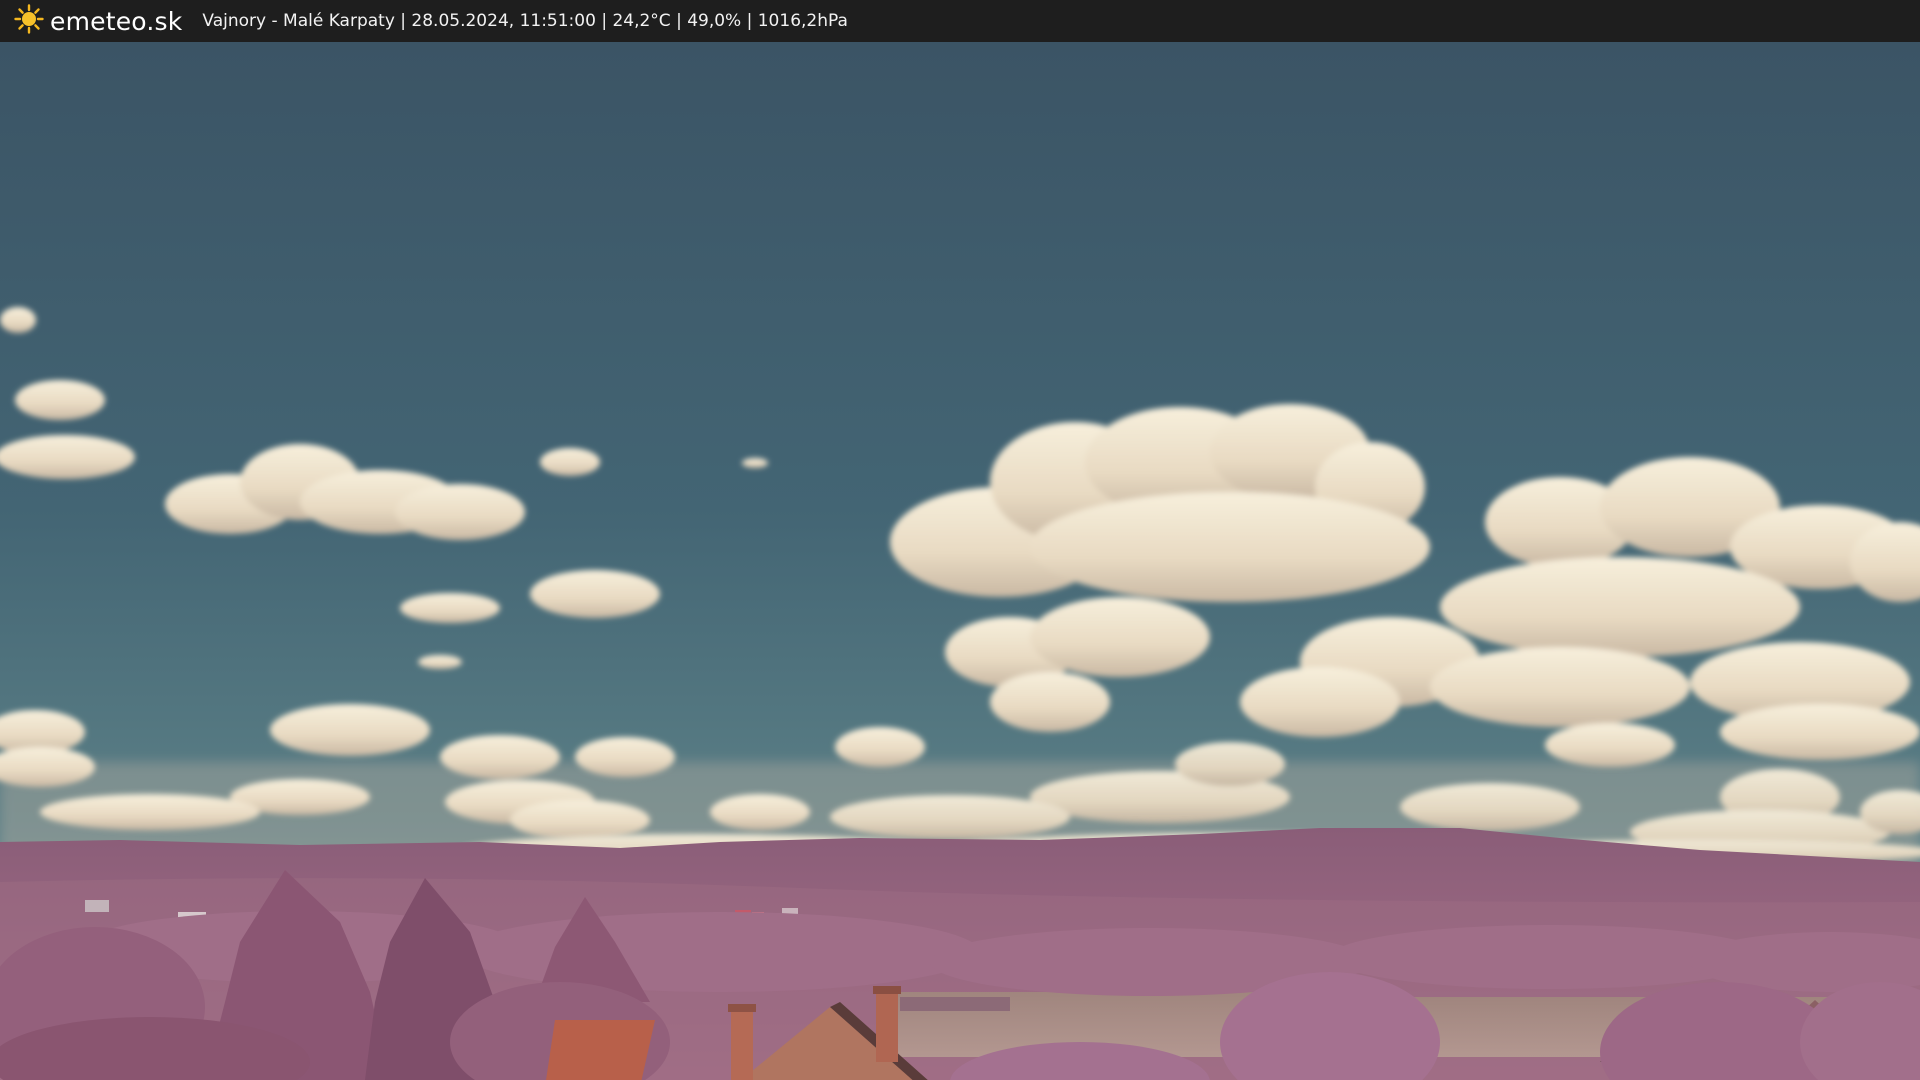  Describe the element at coordinates (29, 21) in the screenshot. I see `sun-icon` at that location.